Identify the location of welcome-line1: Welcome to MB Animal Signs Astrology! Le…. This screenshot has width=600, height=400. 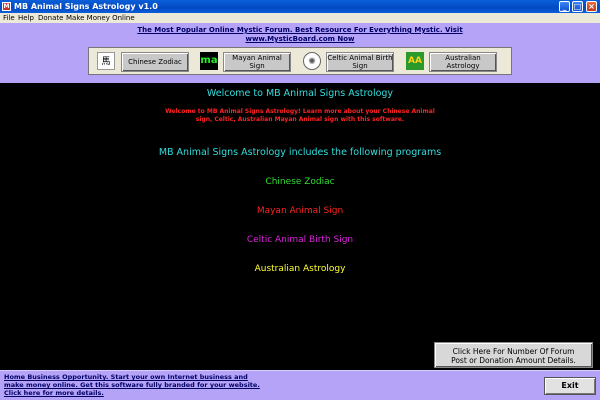
(300, 111).